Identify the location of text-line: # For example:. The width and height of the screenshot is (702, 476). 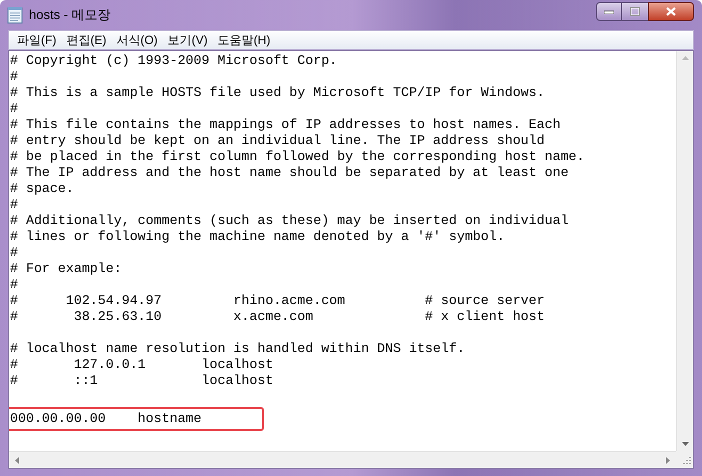
(66, 269).